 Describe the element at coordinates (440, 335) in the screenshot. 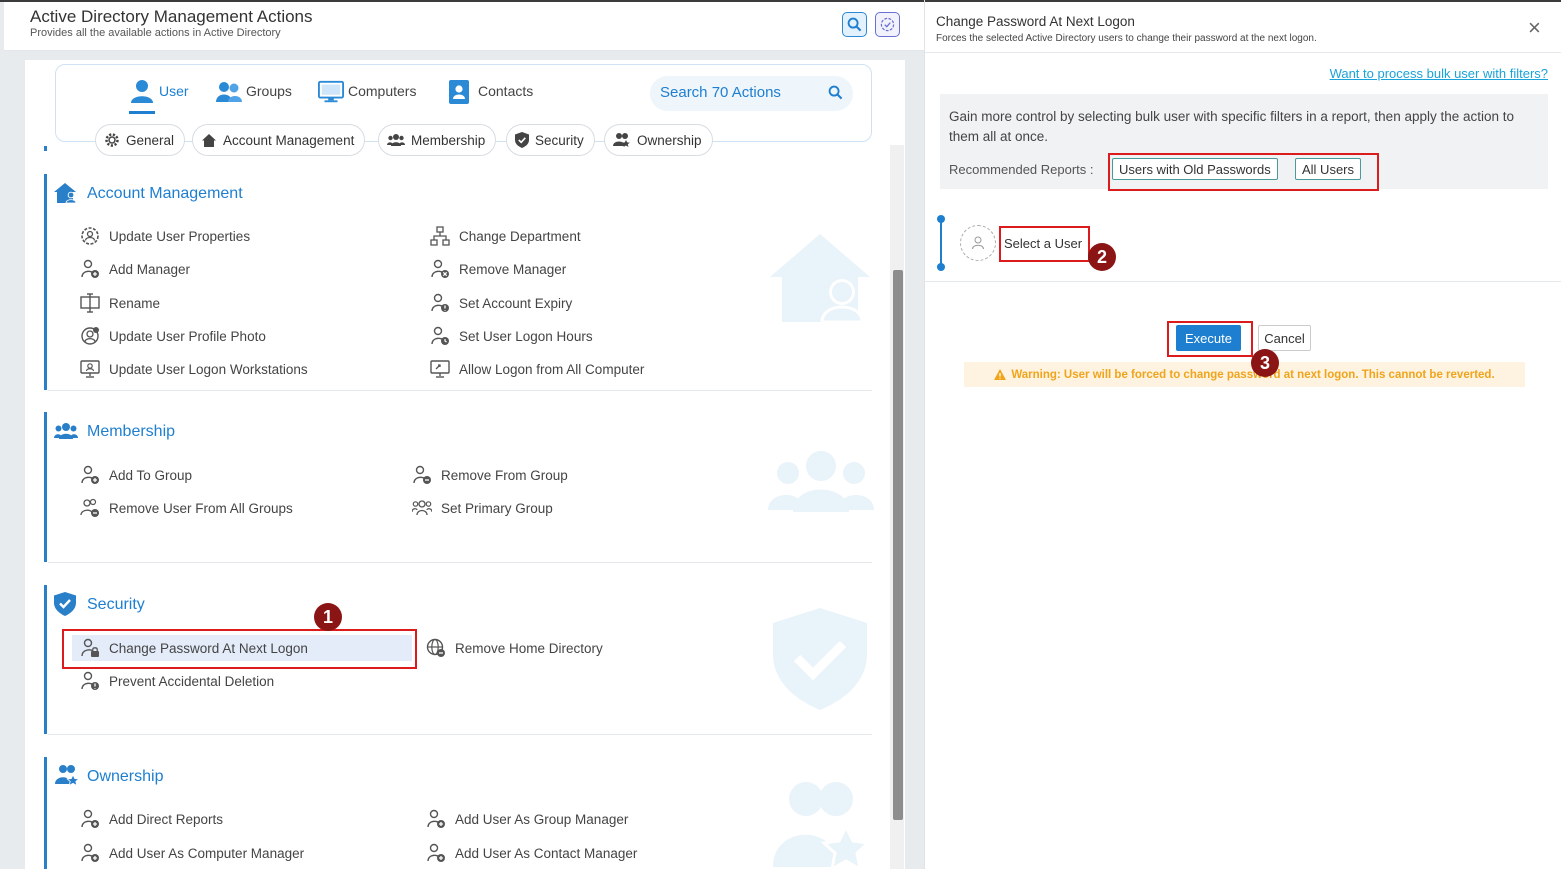

I see `user-clock-icon` at that location.